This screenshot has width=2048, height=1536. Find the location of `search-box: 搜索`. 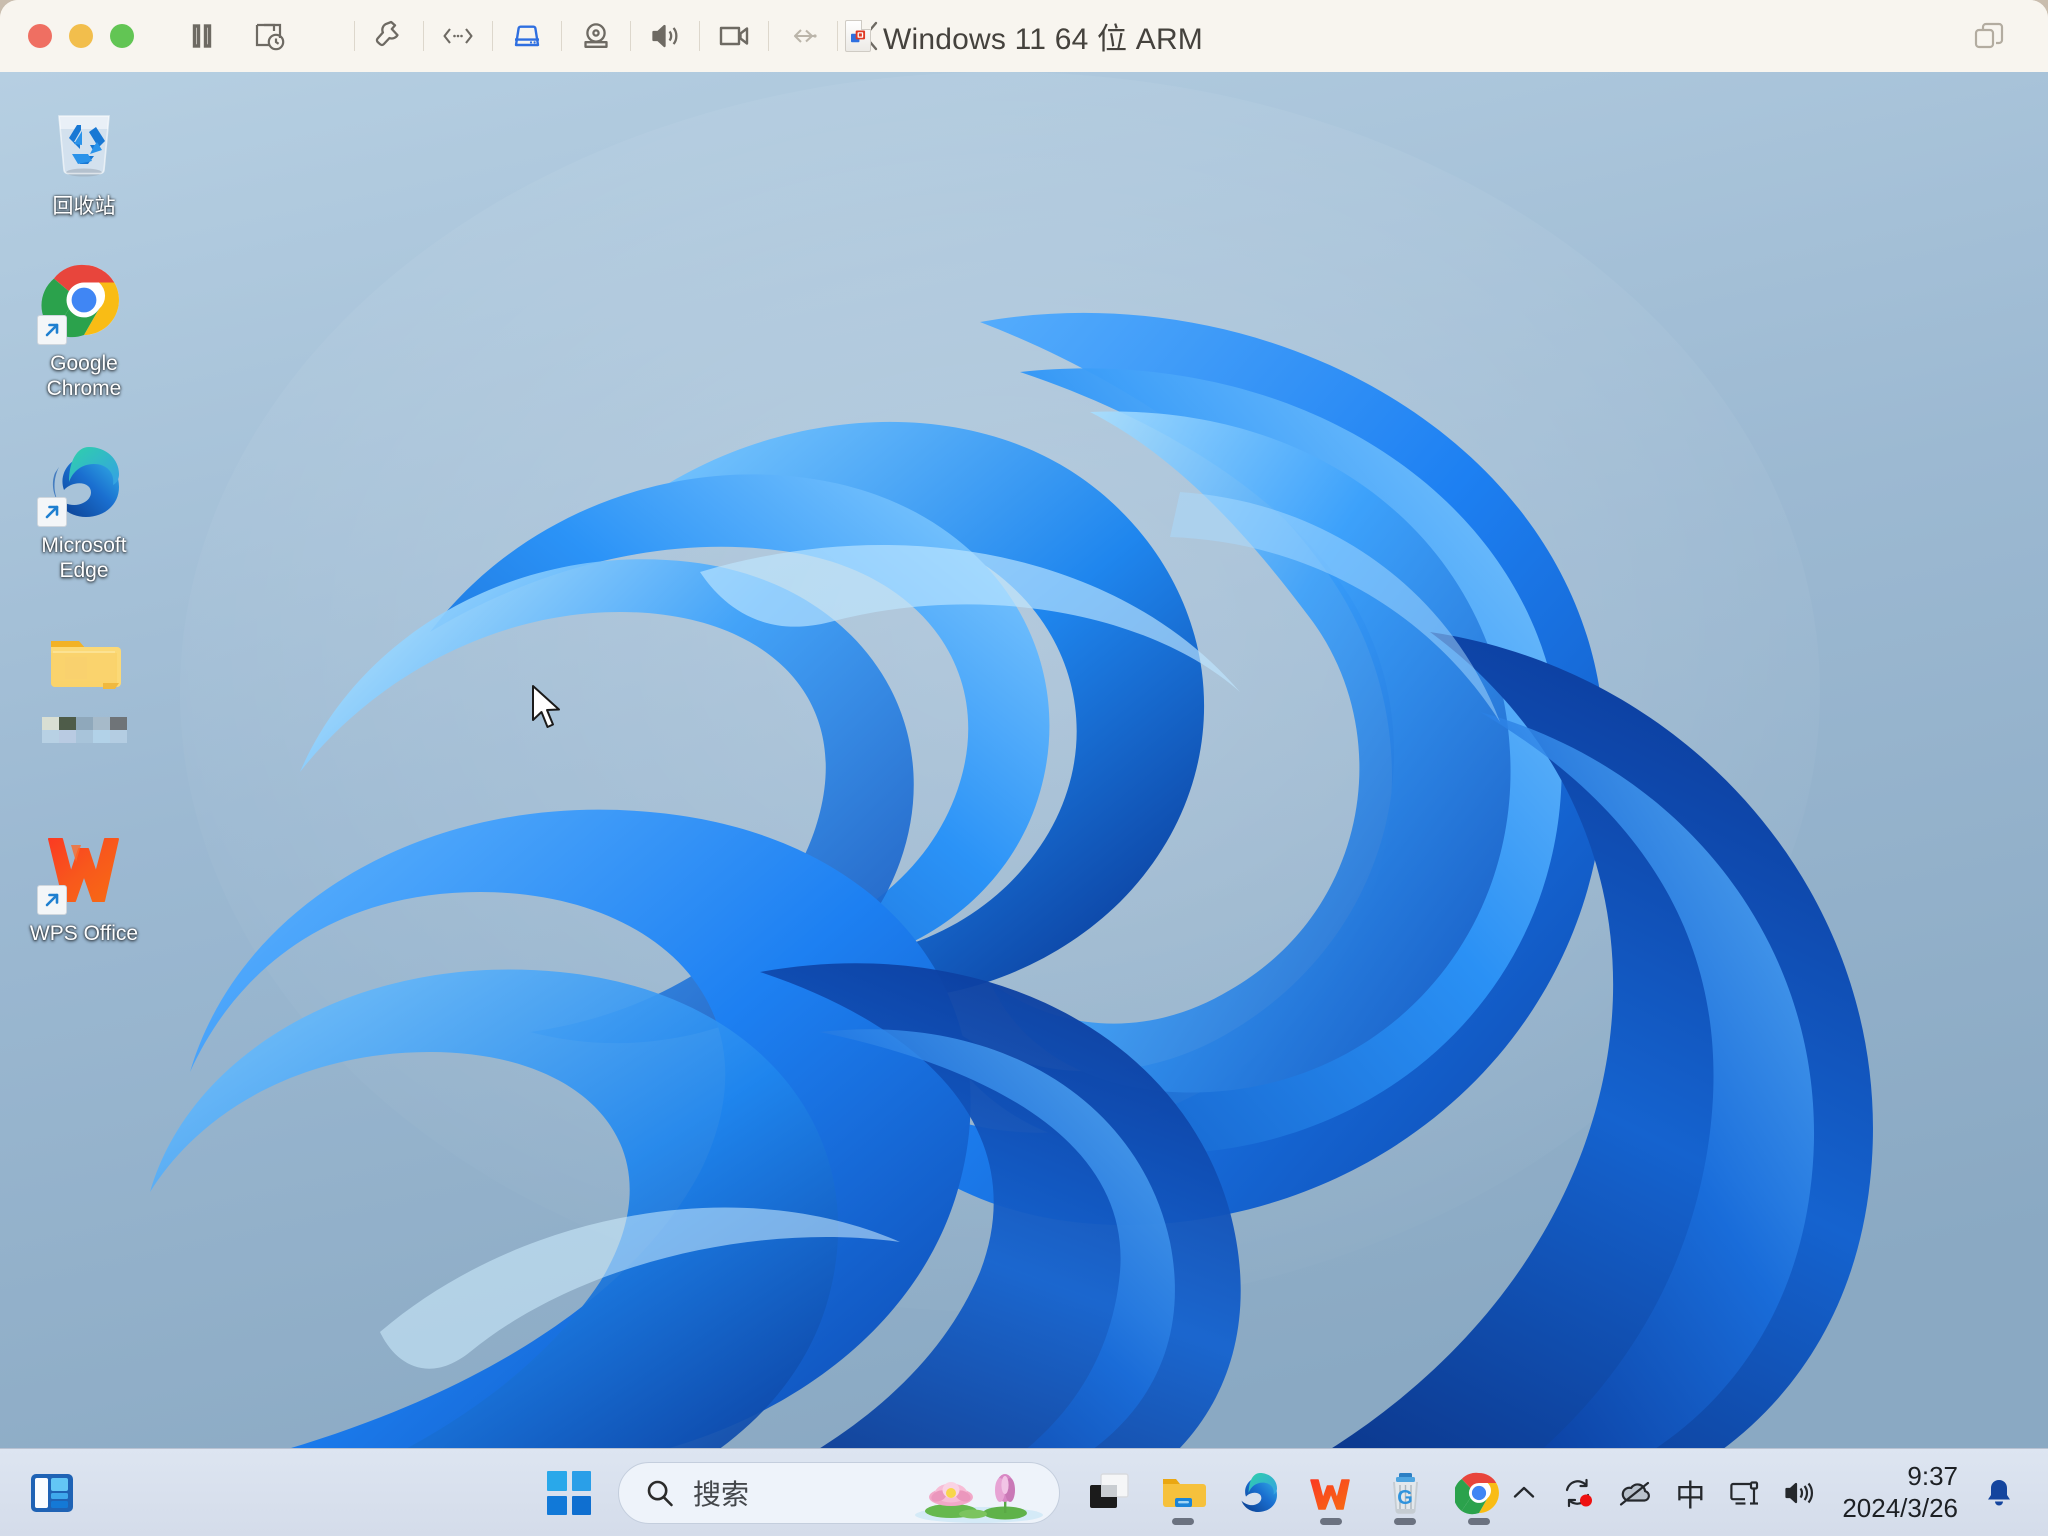

search-box: 搜索 is located at coordinates (839, 1493).